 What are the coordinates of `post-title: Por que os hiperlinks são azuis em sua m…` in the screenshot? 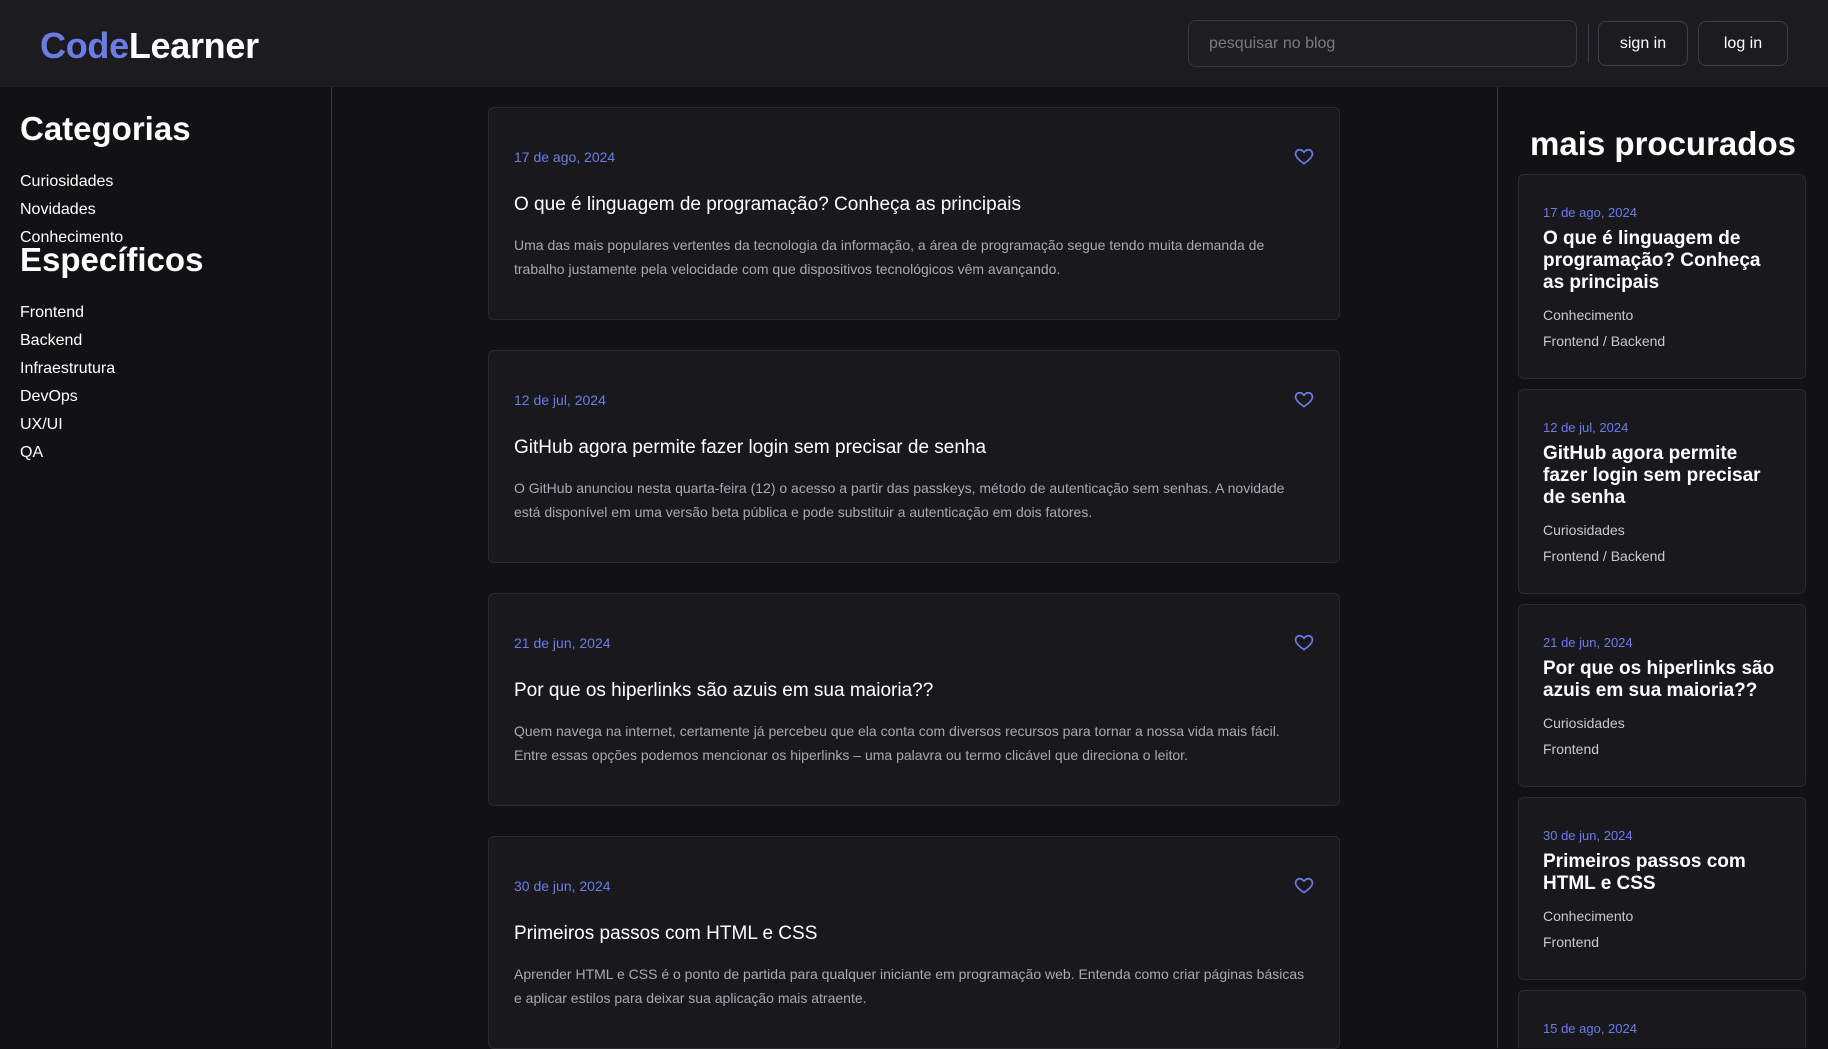 It's located at (723, 691).